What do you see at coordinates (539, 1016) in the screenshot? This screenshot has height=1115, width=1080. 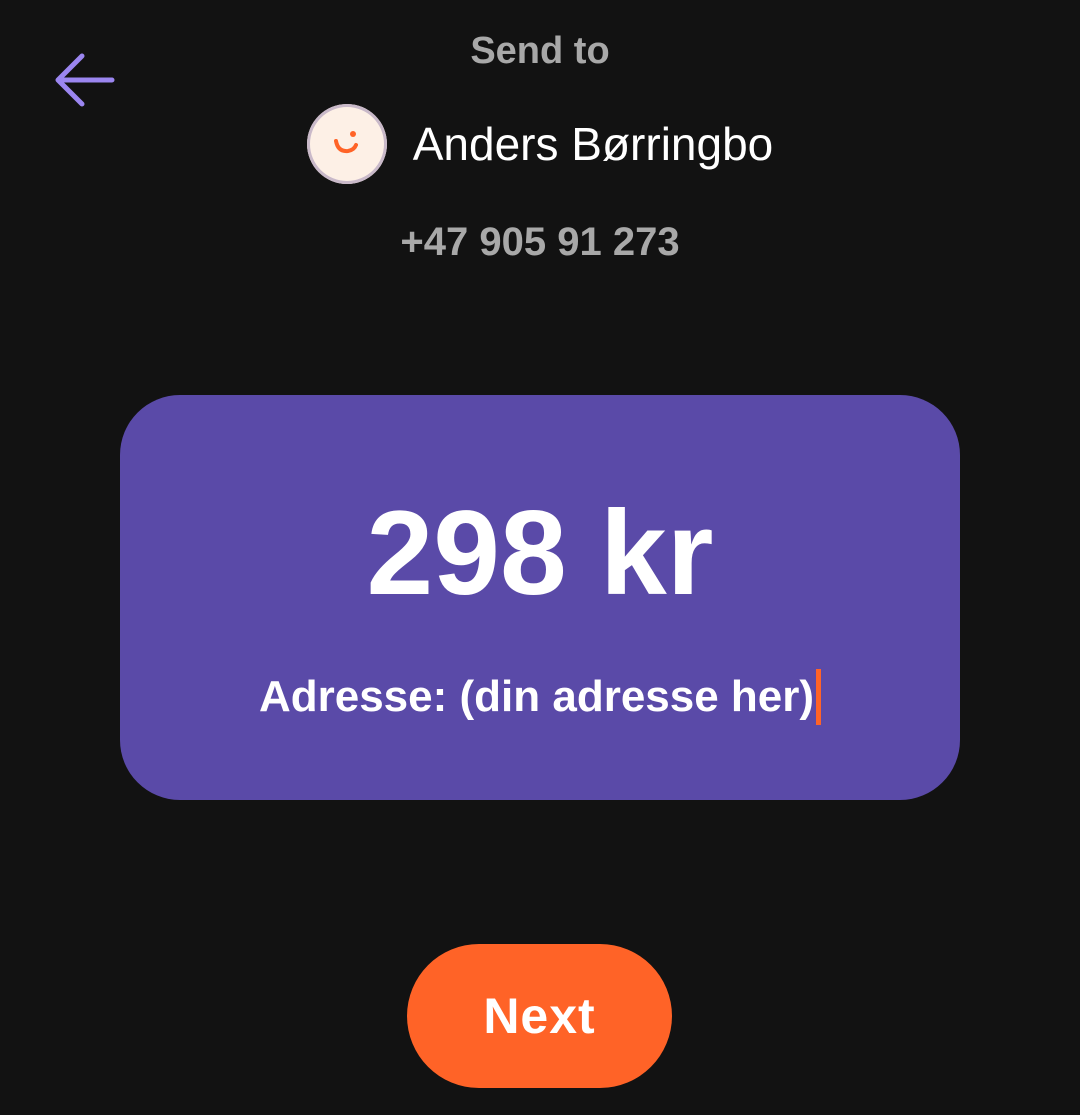 I see `next-button: Next` at bounding box center [539, 1016].